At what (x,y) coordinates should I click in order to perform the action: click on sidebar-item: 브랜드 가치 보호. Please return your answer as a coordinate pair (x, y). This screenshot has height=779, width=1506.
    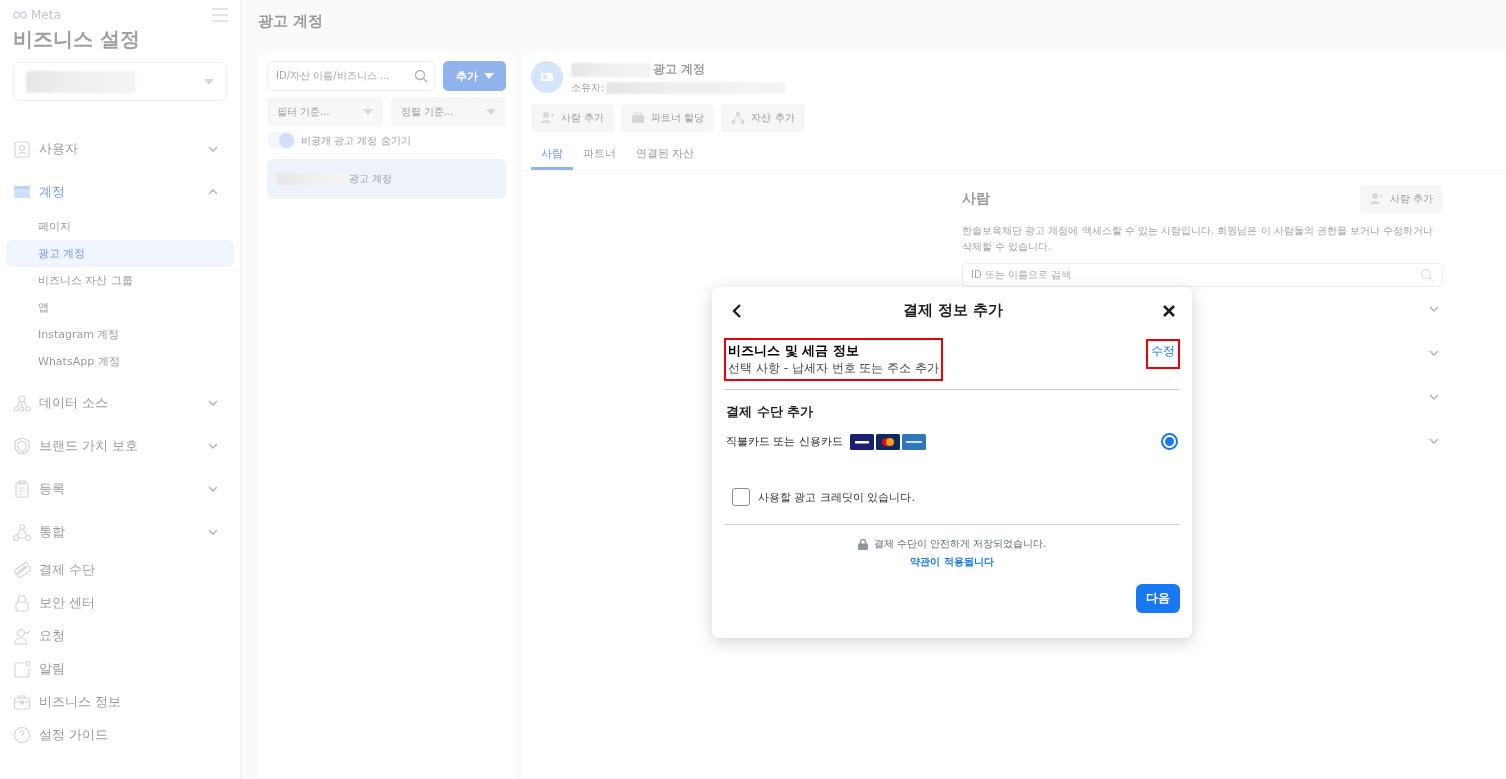
    Looking at the image, I should click on (120, 445).